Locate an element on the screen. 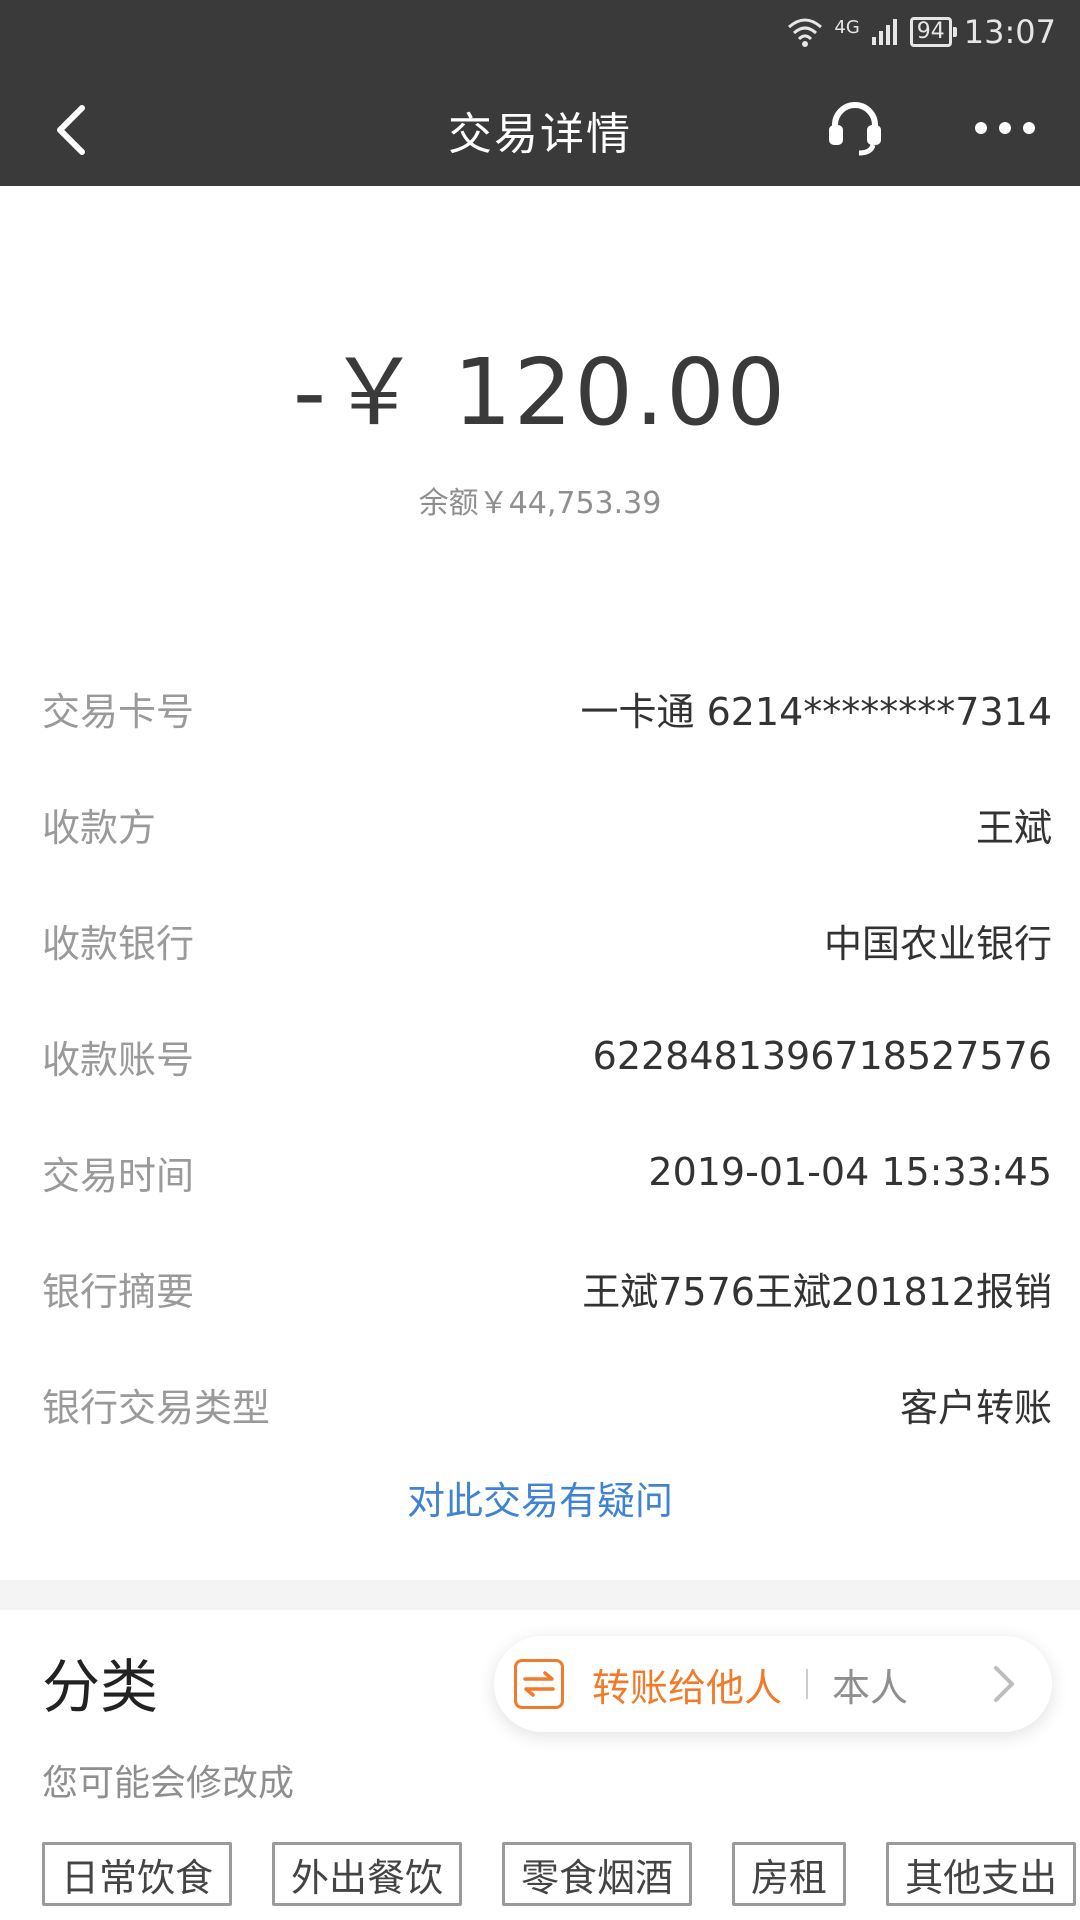 The height and width of the screenshot is (1920, 1080). more-button is located at coordinates (1005, 128).